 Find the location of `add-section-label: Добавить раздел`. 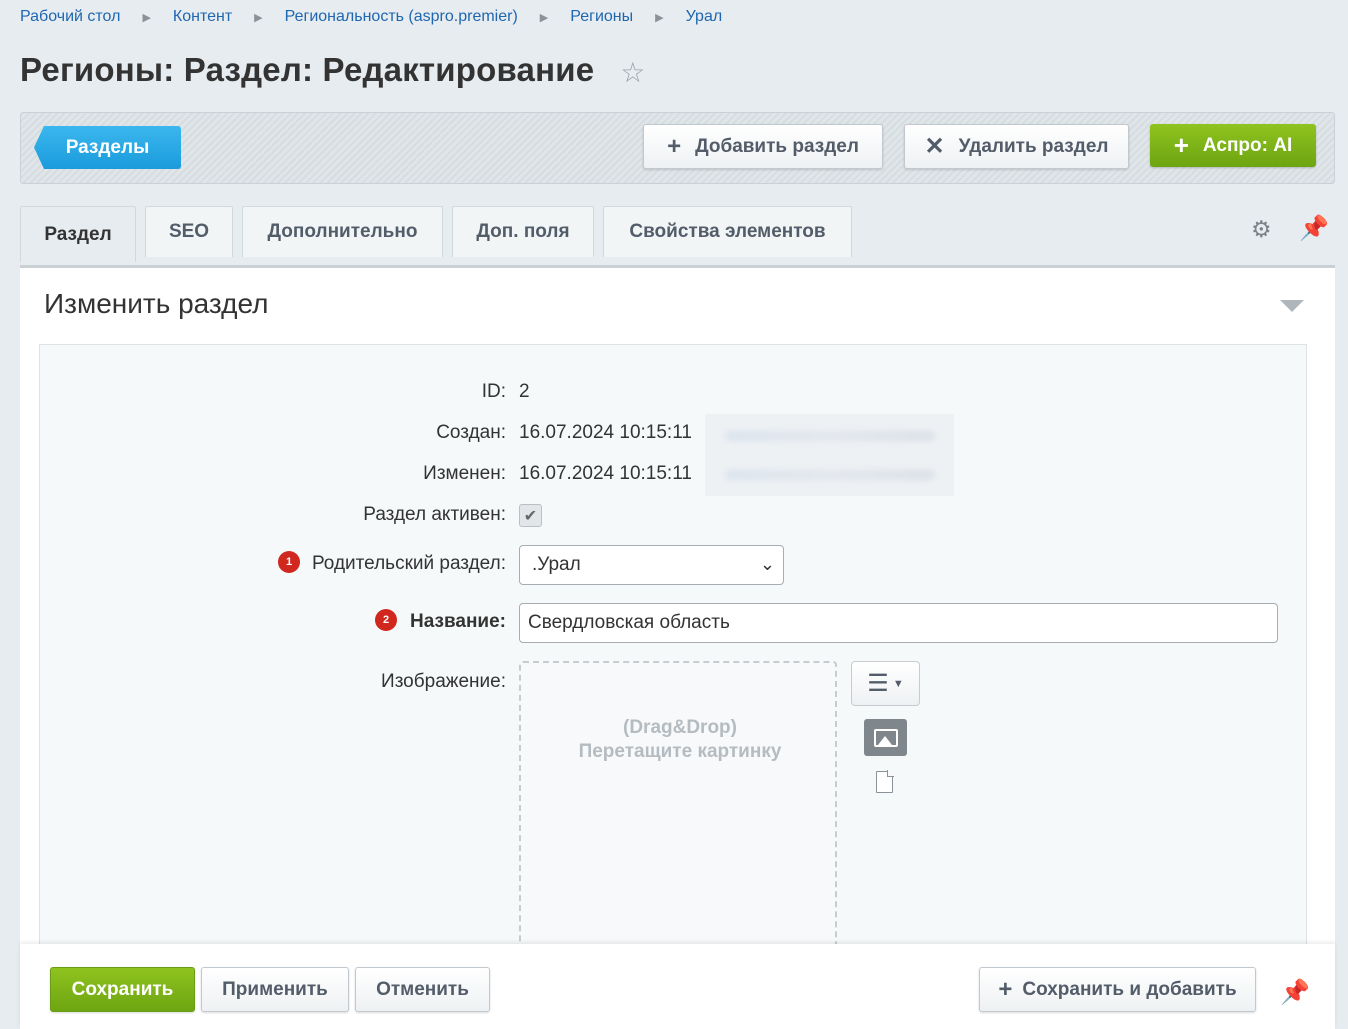

add-section-label: Добавить раздел is located at coordinates (777, 146).